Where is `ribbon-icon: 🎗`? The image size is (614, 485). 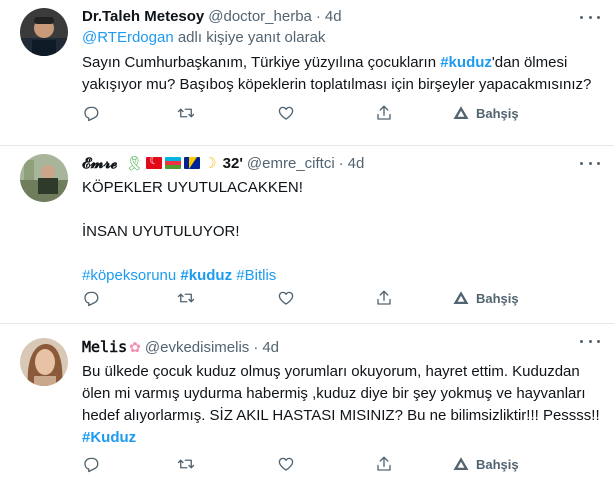
ribbon-icon: 🎗 is located at coordinates (134, 162).